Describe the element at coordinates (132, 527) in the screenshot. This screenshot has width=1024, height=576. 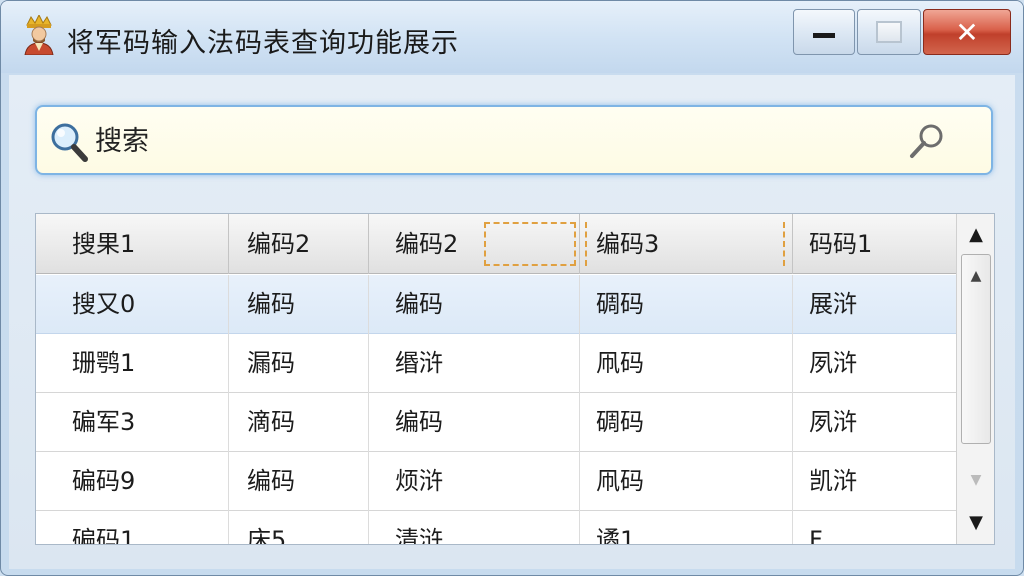
I see `table-cell: 碥码1` at that location.